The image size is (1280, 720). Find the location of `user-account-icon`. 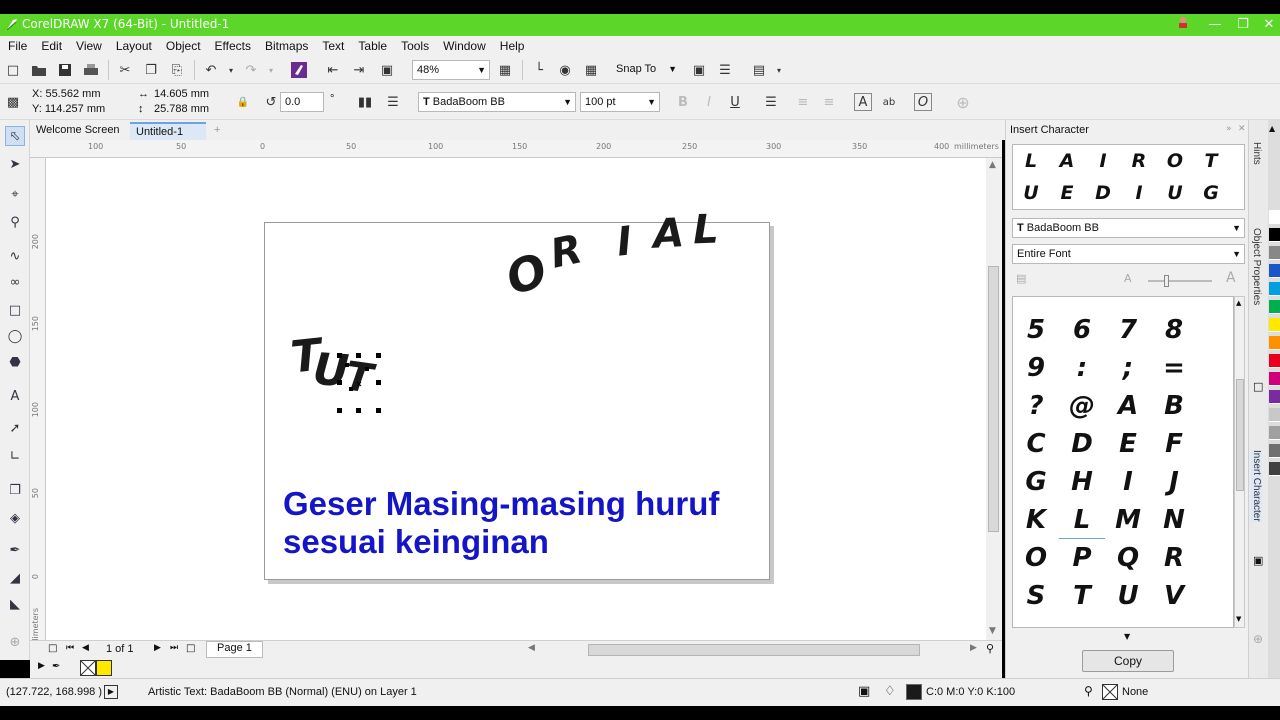

user-account-icon is located at coordinates (1183, 25).